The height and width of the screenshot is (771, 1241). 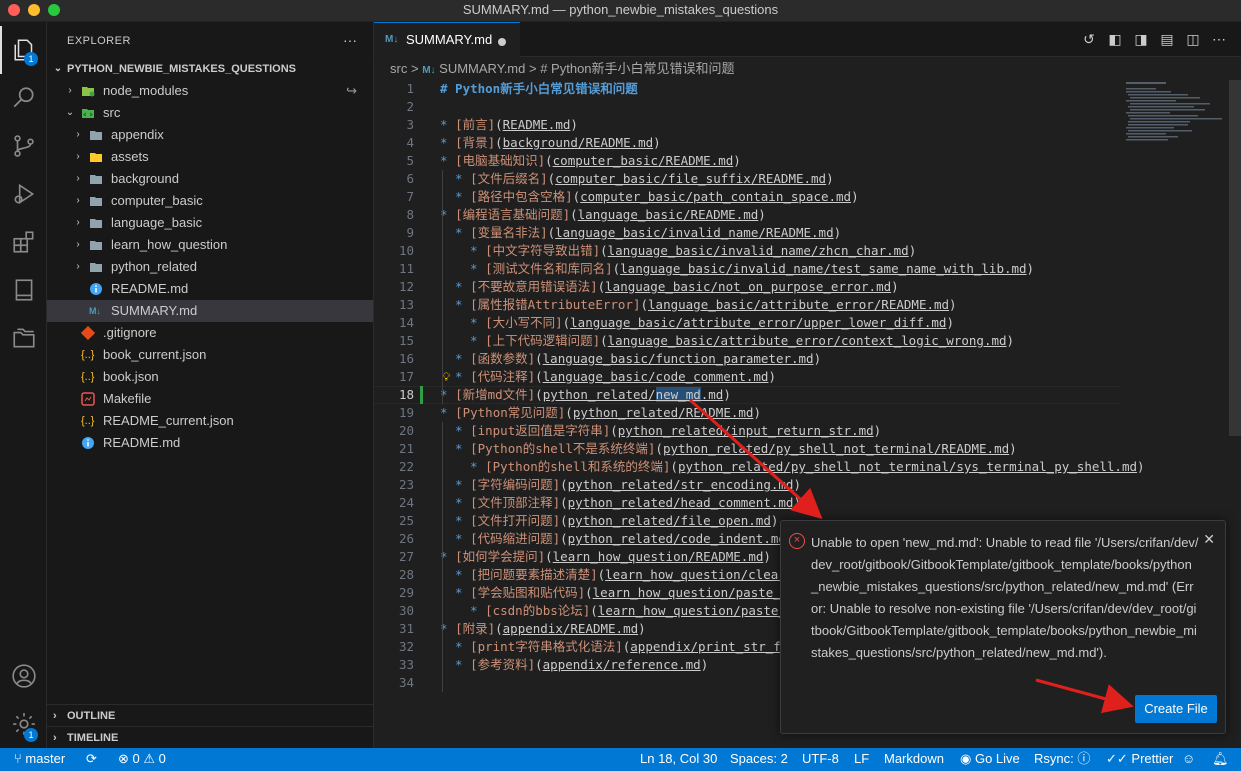 I want to click on outline-section: › OUTLINE, so click(x=210, y=715).